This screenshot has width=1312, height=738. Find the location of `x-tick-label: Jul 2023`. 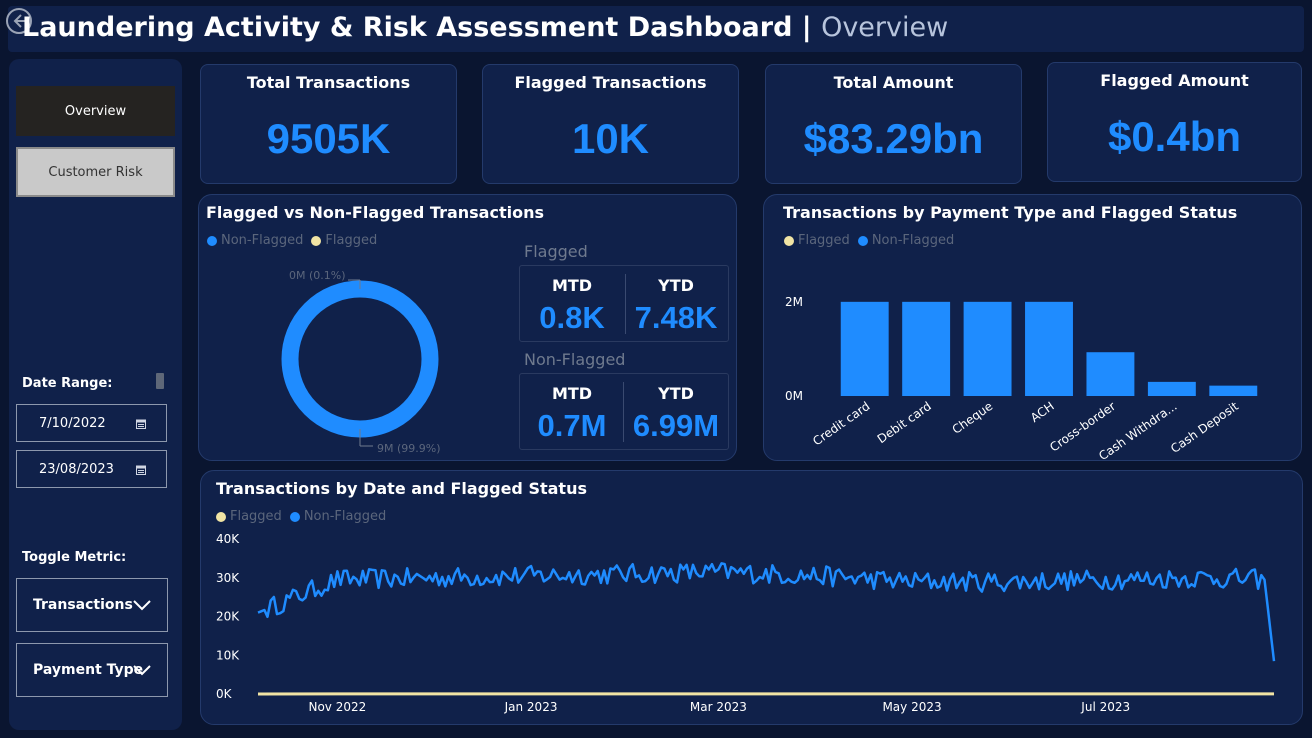

x-tick-label: Jul 2023 is located at coordinates (1105, 707).